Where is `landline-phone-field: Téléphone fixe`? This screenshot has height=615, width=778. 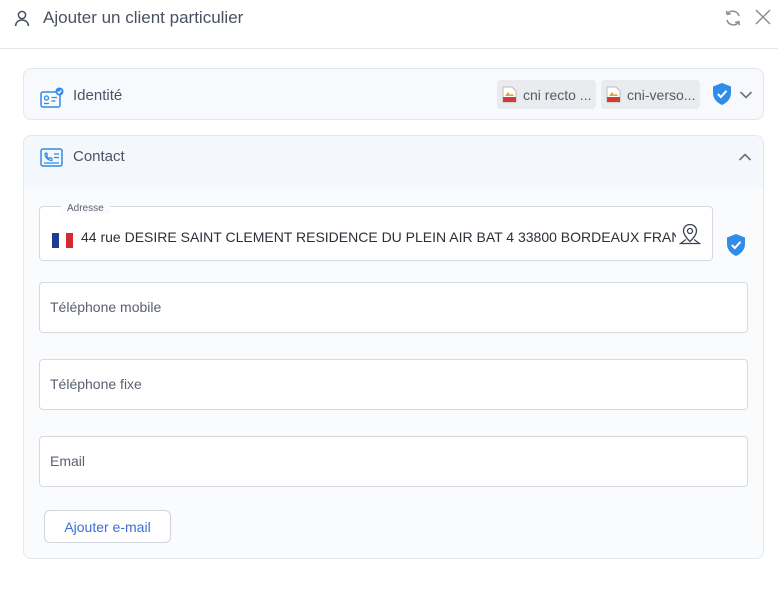
landline-phone-field: Téléphone fixe is located at coordinates (393, 384).